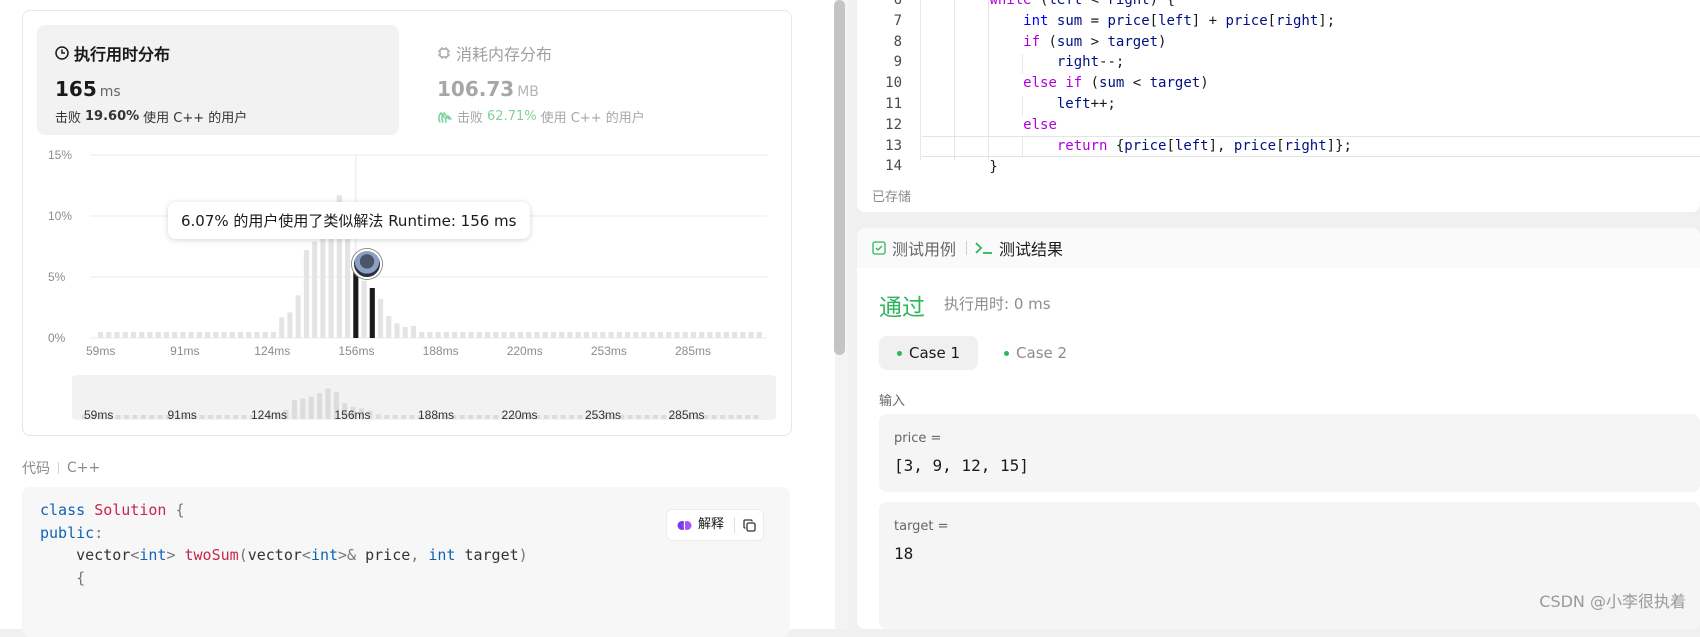 The width and height of the screenshot is (1700, 637). What do you see at coordinates (272, 351) in the screenshot?
I see `x-tick-label: 124ms` at bounding box center [272, 351].